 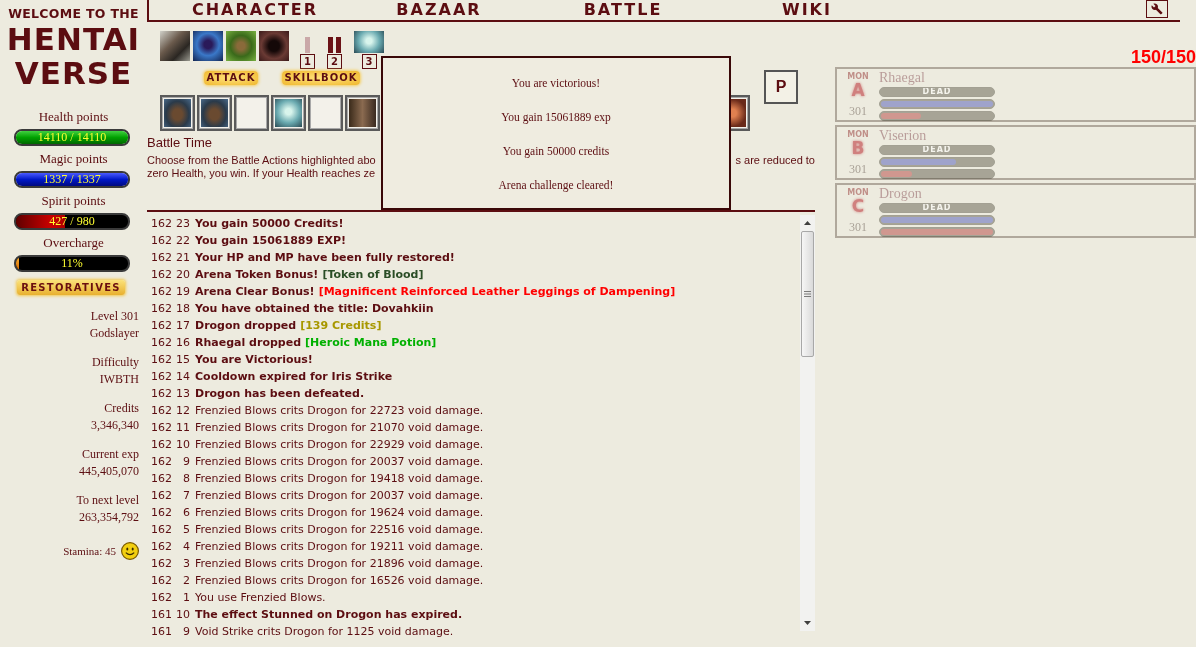 What do you see at coordinates (181, 444) in the screenshot?
I see `log-step: 10` at bounding box center [181, 444].